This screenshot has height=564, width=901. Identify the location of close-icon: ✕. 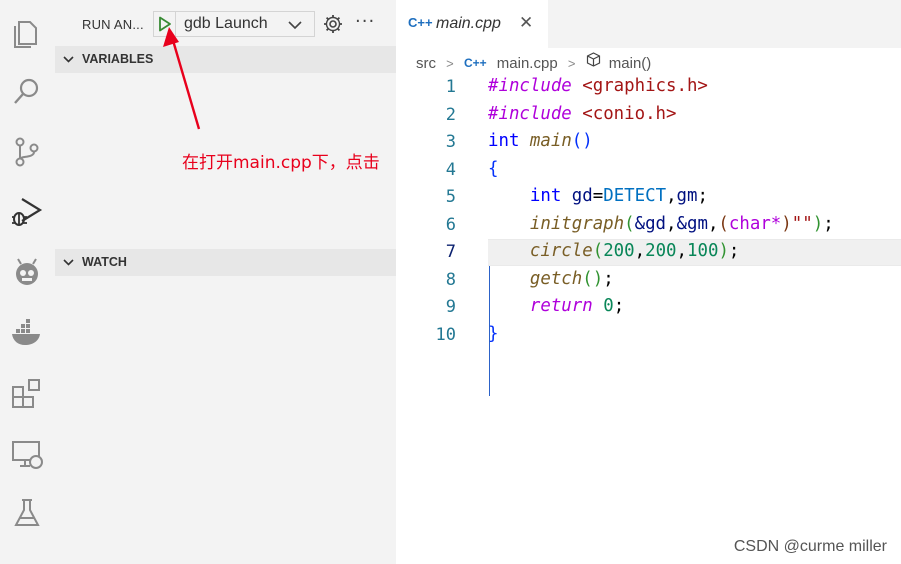
(526, 23).